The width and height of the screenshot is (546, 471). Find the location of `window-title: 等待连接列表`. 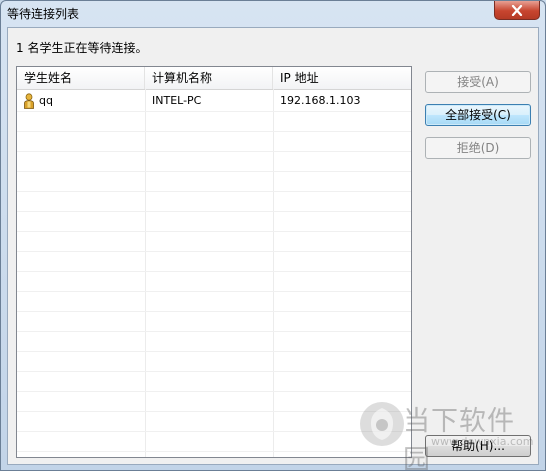

window-title: 等待连接列表 is located at coordinates (43, 14).